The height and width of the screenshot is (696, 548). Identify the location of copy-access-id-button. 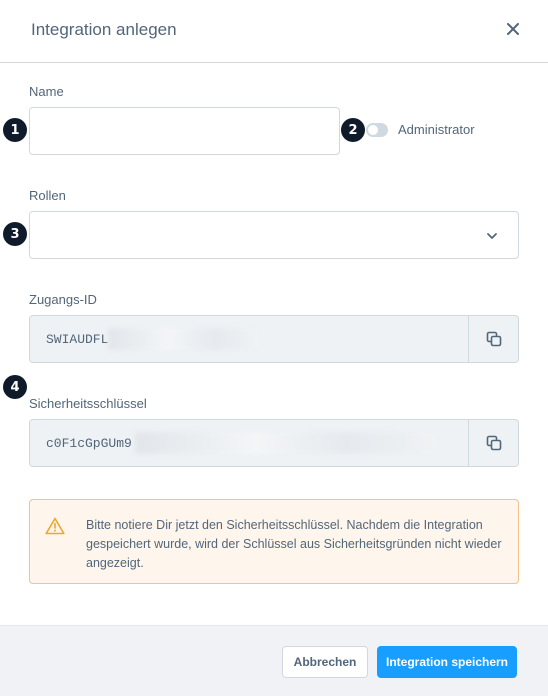
(493, 339).